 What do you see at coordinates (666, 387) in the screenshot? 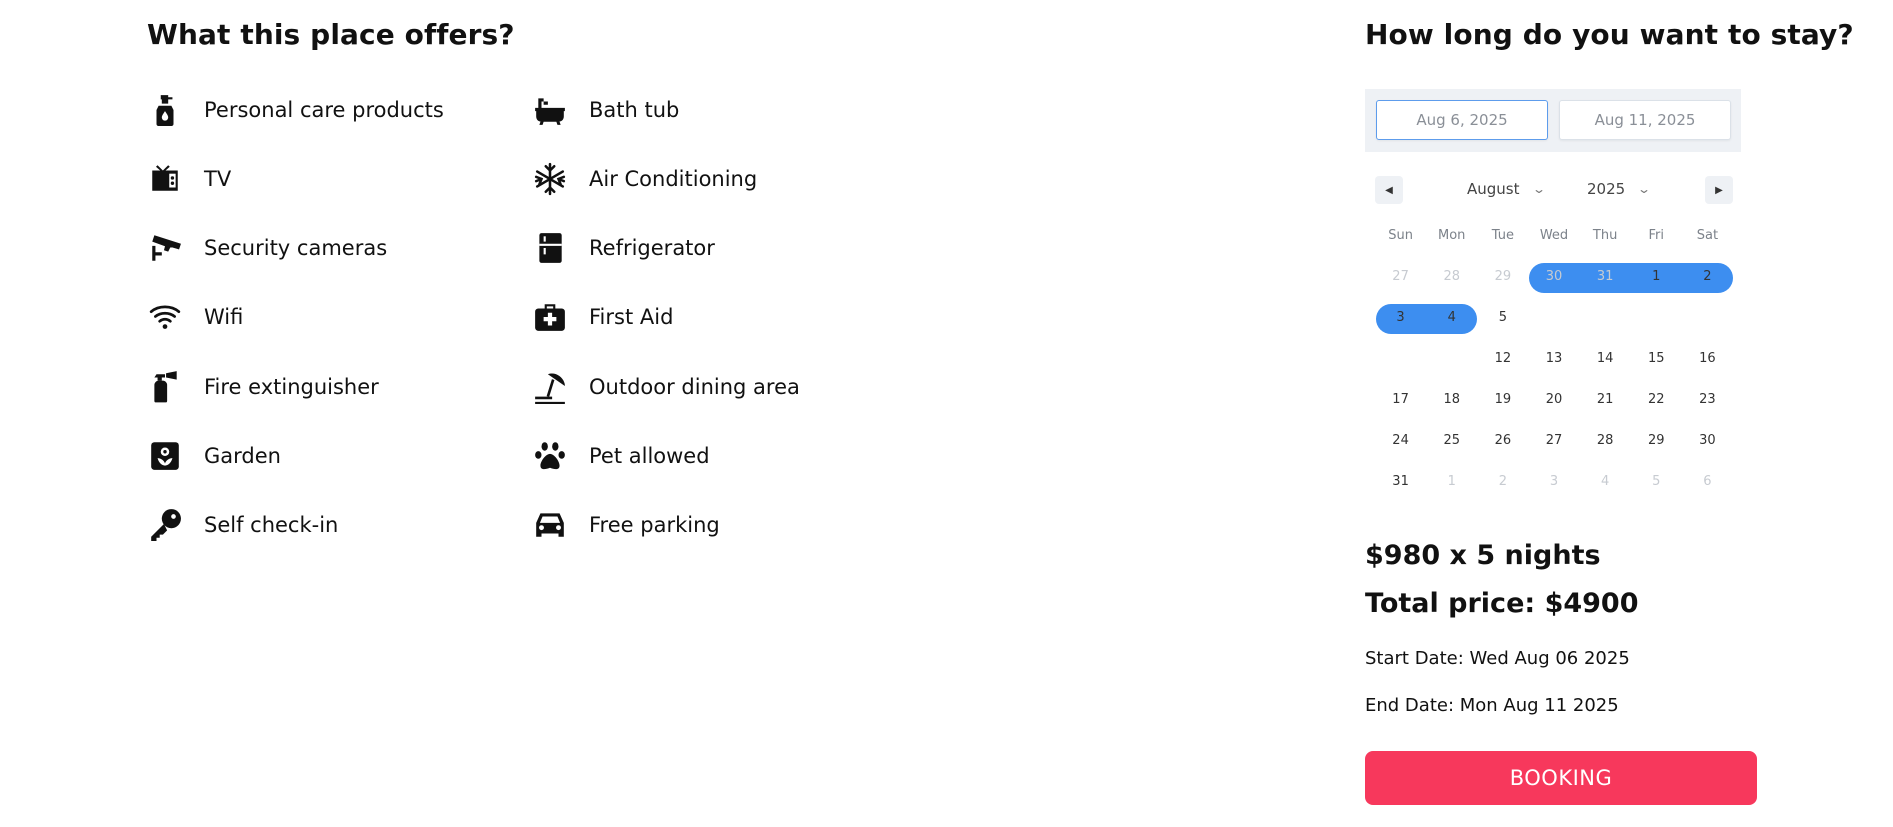
I see `amenity-outdoor-dining: Outdoor dining area` at bounding box center [666, 387].